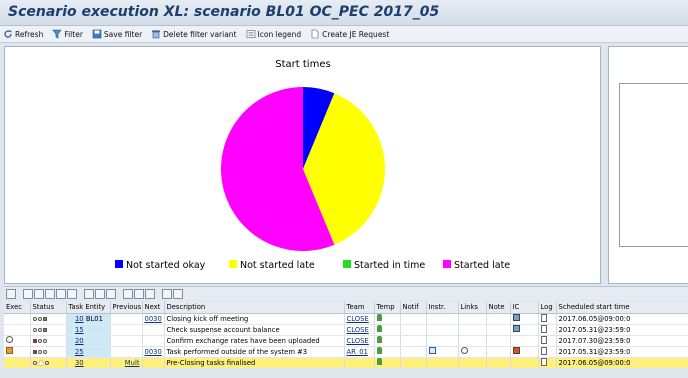  Describe the element at coordinates (61, 293) in the screenshot. I see `sum-icon` at that location.